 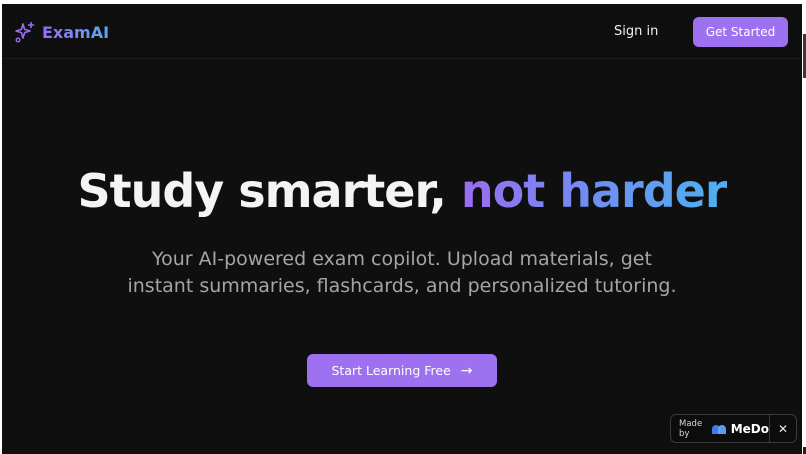 I want to click on brand-logo: ExamAI, so click(x=61, y=32).